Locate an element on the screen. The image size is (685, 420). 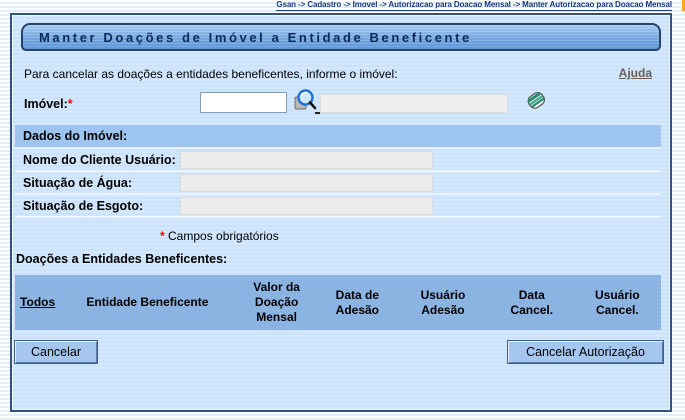
imovel-label: Imóvel:* is located at coordinates (48, 104).